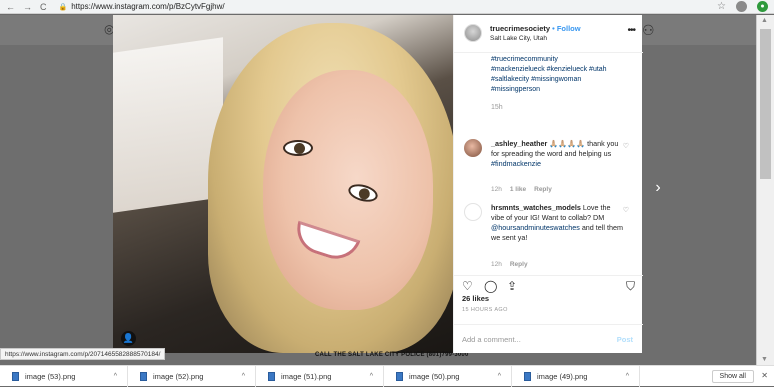 The width and height of the screenshot is (774, 387). What do you see at coordinates (765, 104) in the screenshot?
I see `scrollbar-thumb` at bounding box center [765, 104].